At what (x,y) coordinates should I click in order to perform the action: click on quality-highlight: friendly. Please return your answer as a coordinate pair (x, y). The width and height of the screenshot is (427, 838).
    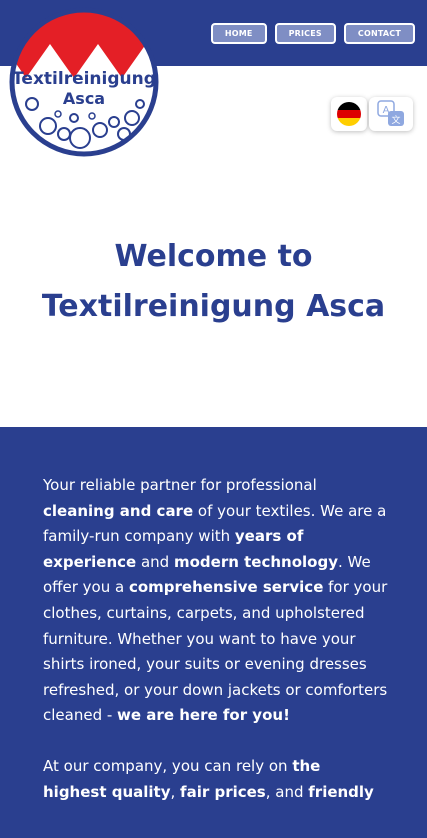
    Looking at the image, I should click on (341, 791).